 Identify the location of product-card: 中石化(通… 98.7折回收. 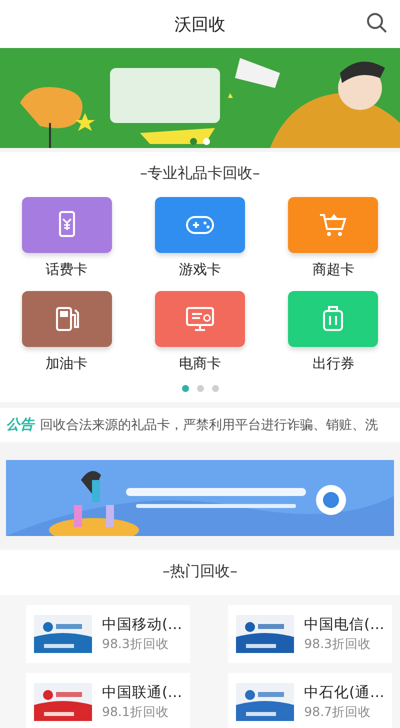
(310, 700).